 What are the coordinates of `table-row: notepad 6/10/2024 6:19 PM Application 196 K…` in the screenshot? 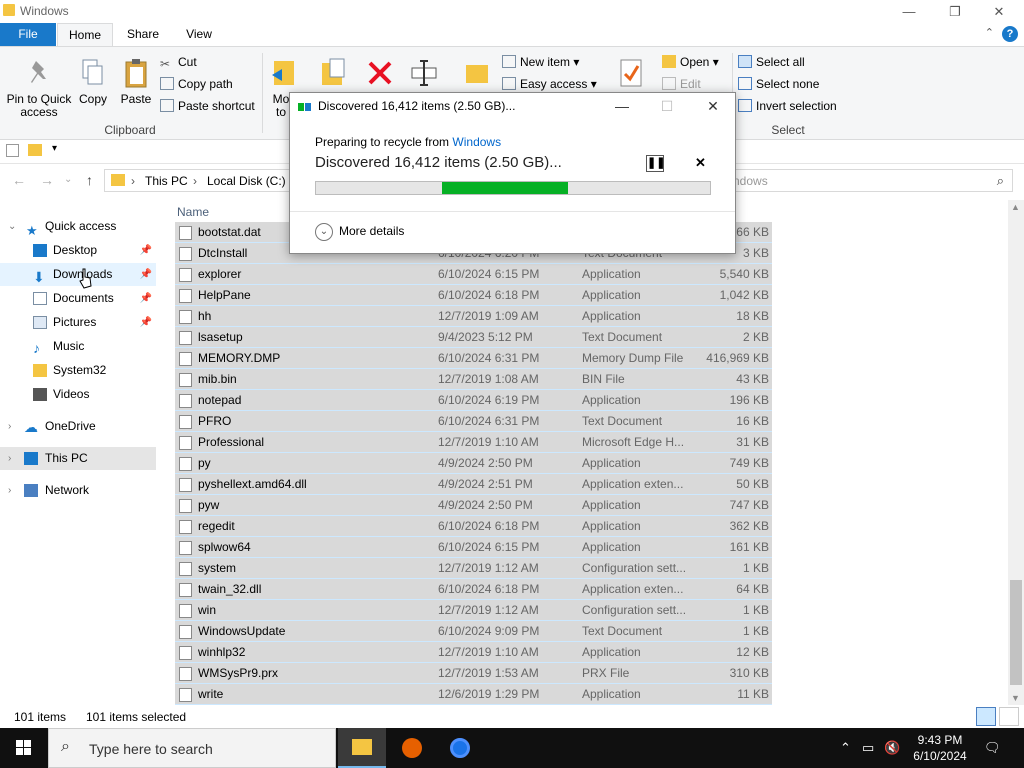 It's located at (473, 400).